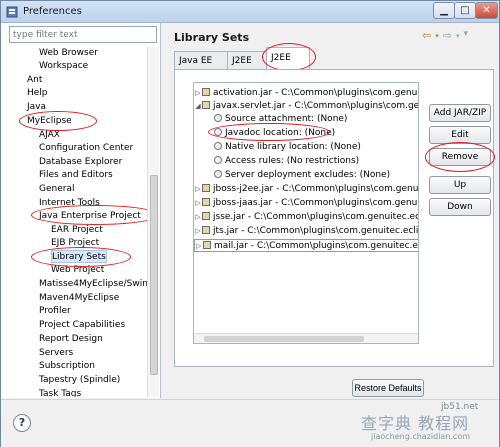 The image size is (500, 447). I want to click on native-library-icon, so click(218, 146).